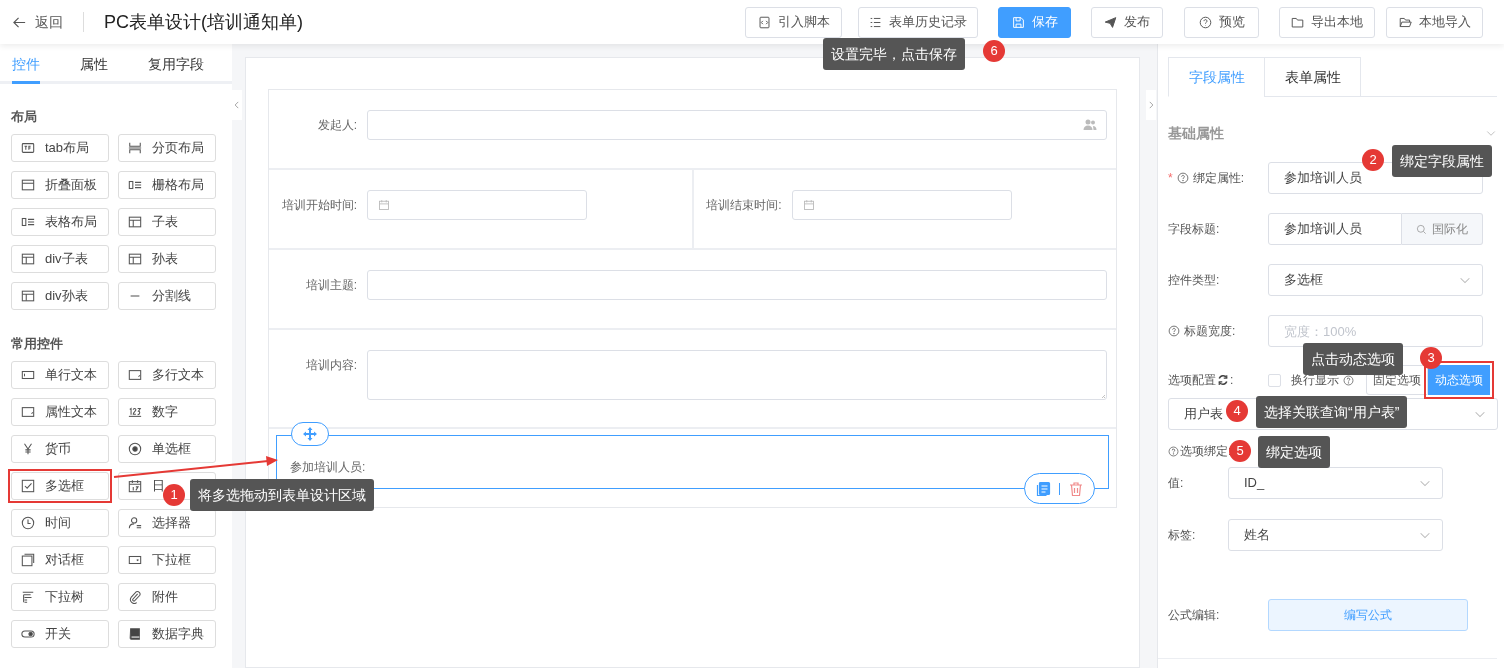 Image resolution: width=1504 pixels, height=668 pixels. Describe the element at coordinates (1196, 133) in the screenshot. I see `section-heading: 基础属性` at that location.